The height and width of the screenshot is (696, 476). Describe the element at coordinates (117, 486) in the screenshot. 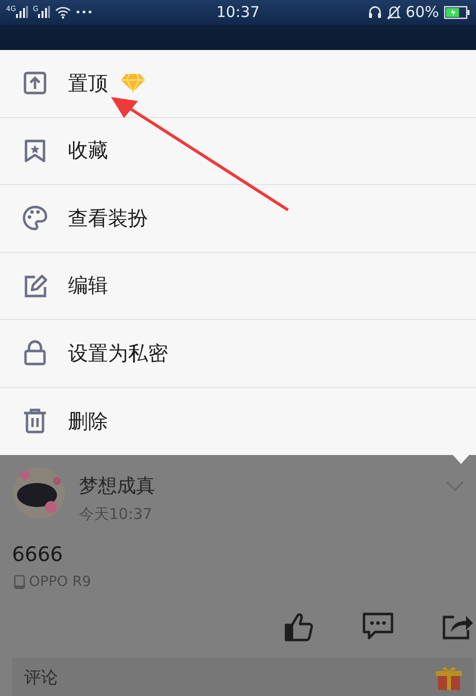

I see `author-name: 梦想成真` at that location.